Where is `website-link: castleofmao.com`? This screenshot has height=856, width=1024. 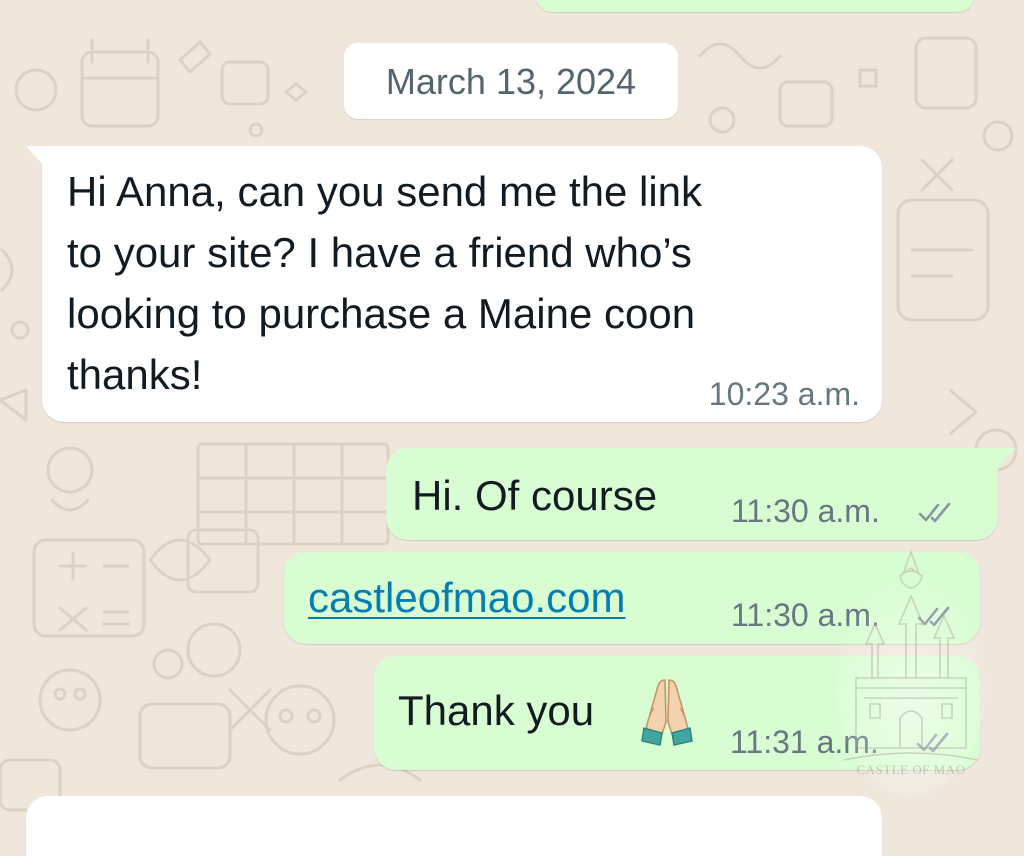
website-link: castleofmao.com is located at coordinates (466, 597).